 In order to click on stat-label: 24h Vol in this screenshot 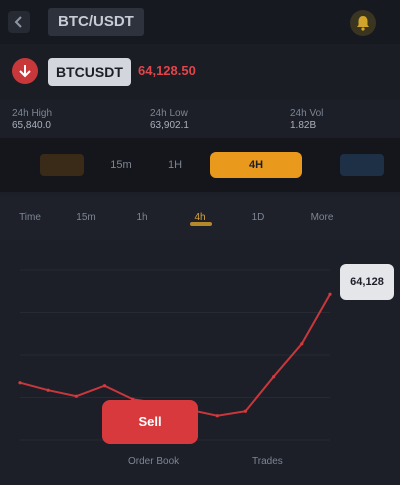, I will do `click(307, 113)`.